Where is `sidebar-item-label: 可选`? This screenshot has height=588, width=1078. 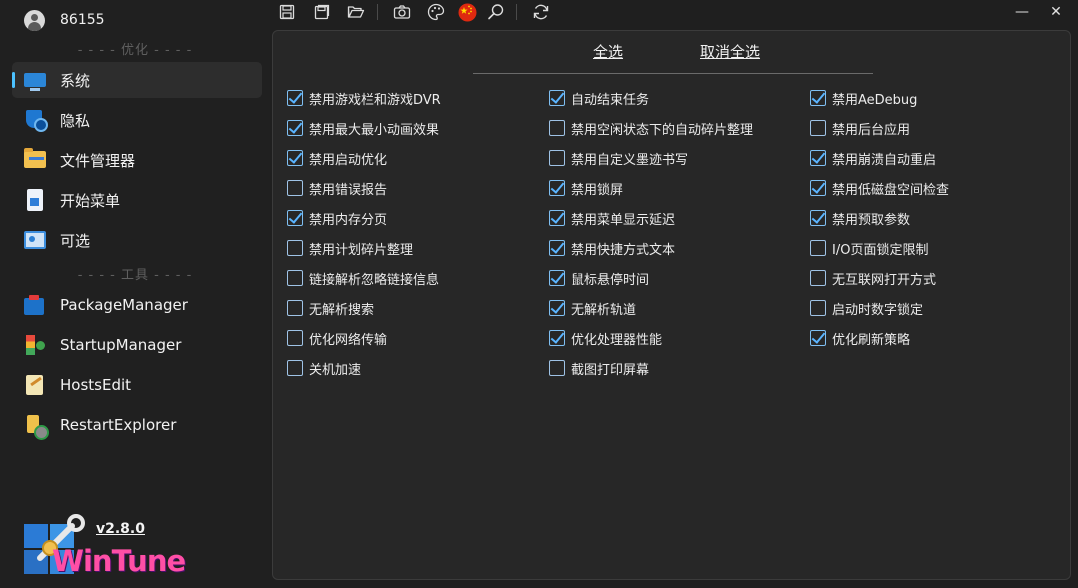 sidebar-item-label: 可选 is located at coordinates (75, 240).